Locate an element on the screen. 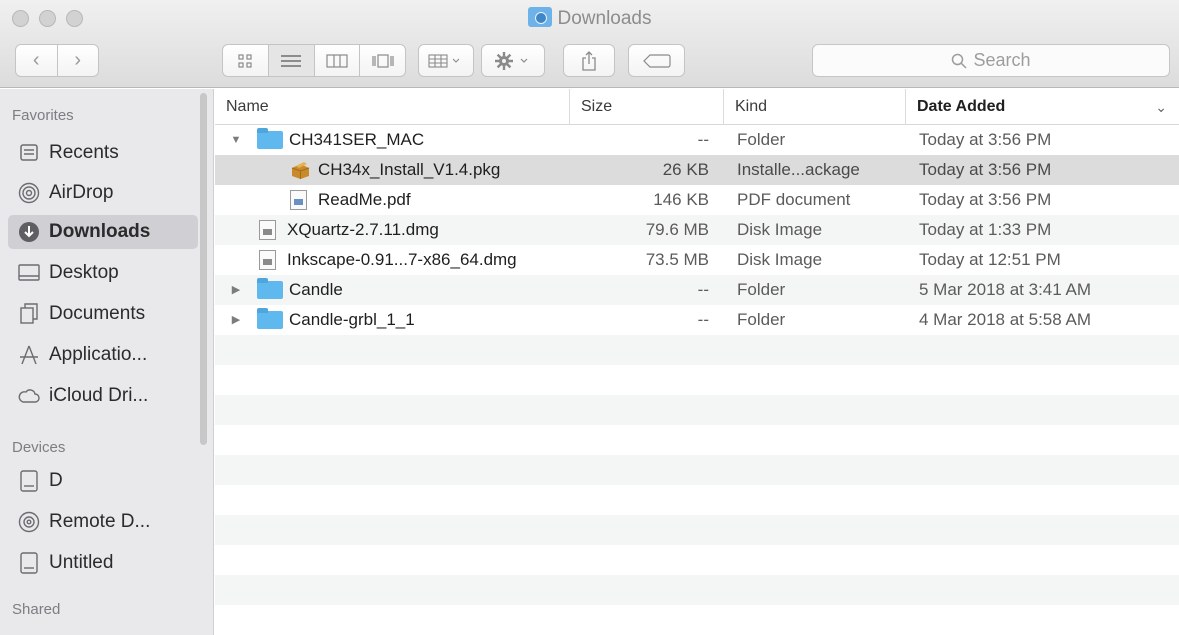 The image size is (1179, 635). list-view-button is located at coordinates (290, 60).